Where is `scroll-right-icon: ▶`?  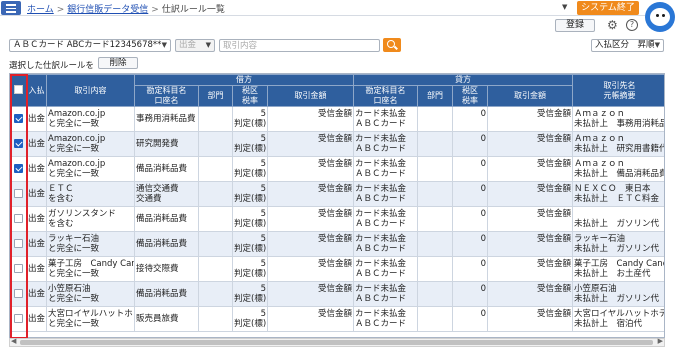
scroll-right-icon: ▶ is located at coordinates (660, 341).